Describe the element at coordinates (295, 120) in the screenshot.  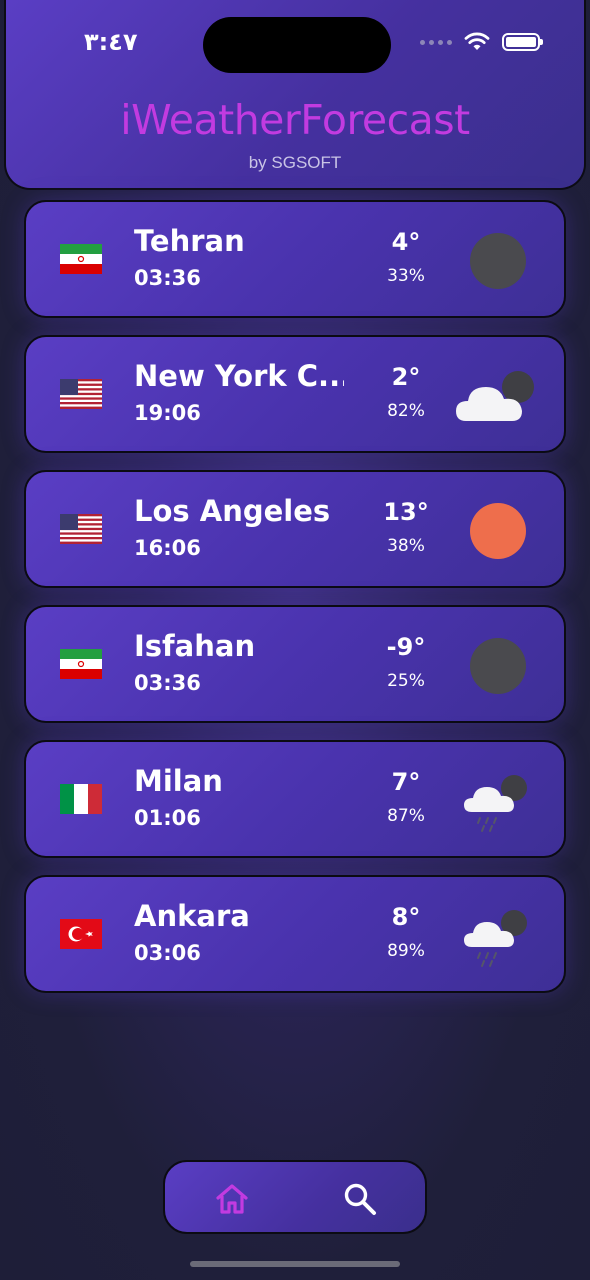
I see `app-title: iWeatherForecast` at that location.